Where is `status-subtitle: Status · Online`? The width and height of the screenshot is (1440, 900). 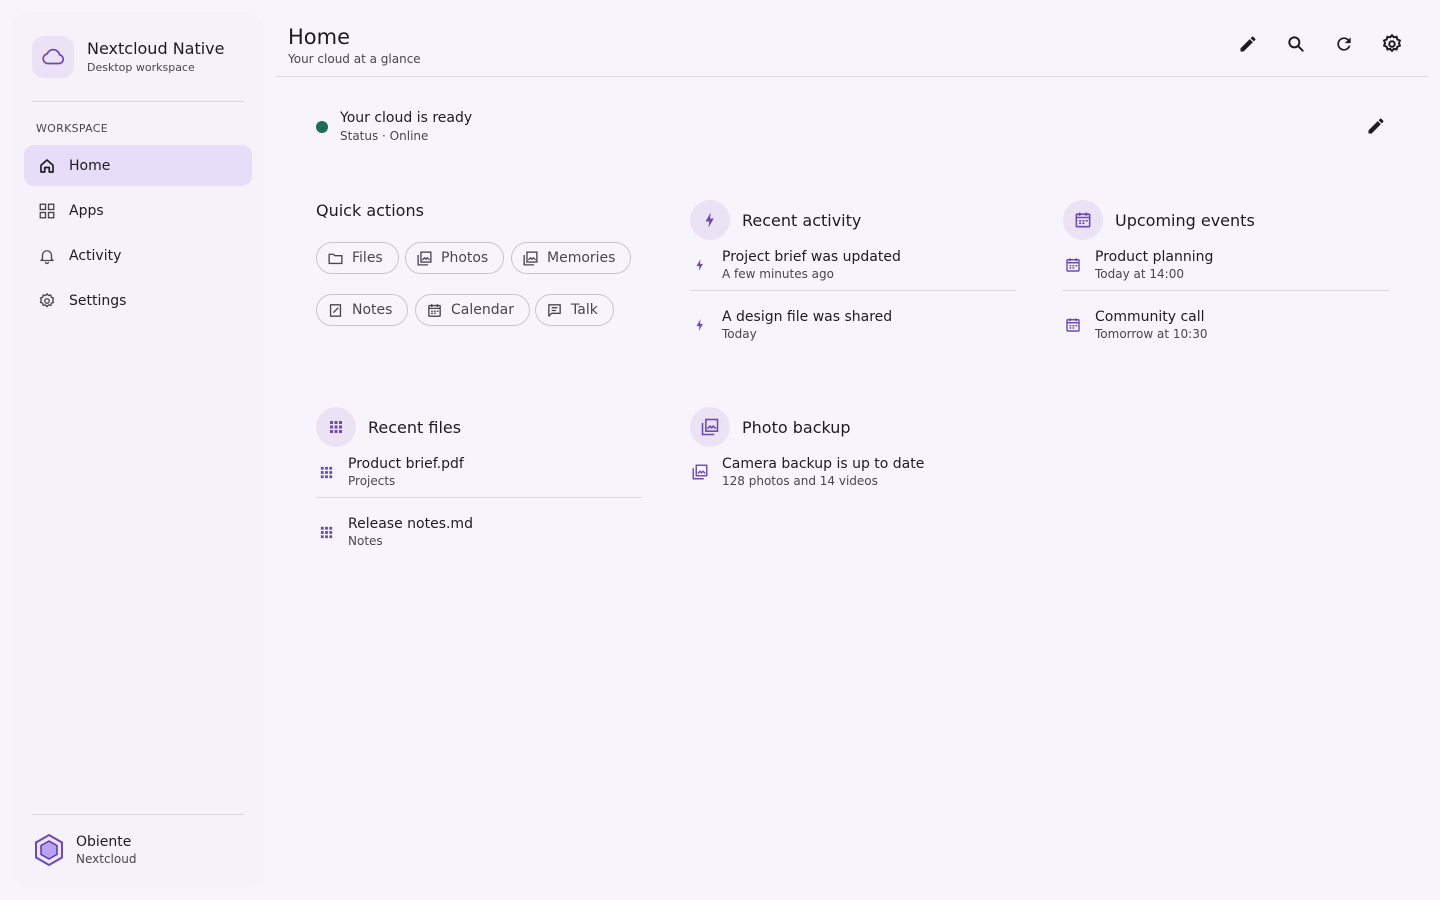
status-subtitle: Status · Online is located at coordinates (384, 136).